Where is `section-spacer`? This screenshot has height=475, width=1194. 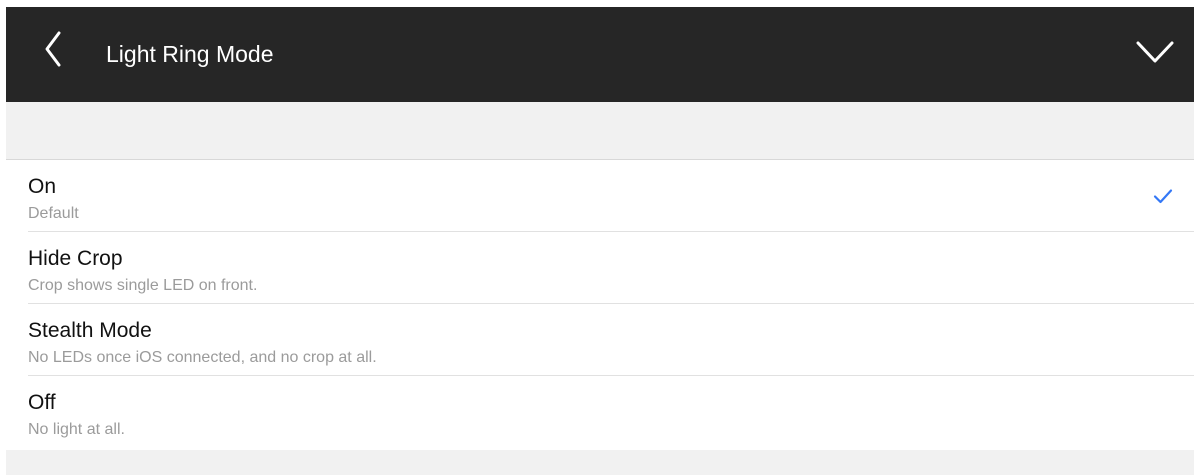 section-spacer is located at coordinates (600, 131).